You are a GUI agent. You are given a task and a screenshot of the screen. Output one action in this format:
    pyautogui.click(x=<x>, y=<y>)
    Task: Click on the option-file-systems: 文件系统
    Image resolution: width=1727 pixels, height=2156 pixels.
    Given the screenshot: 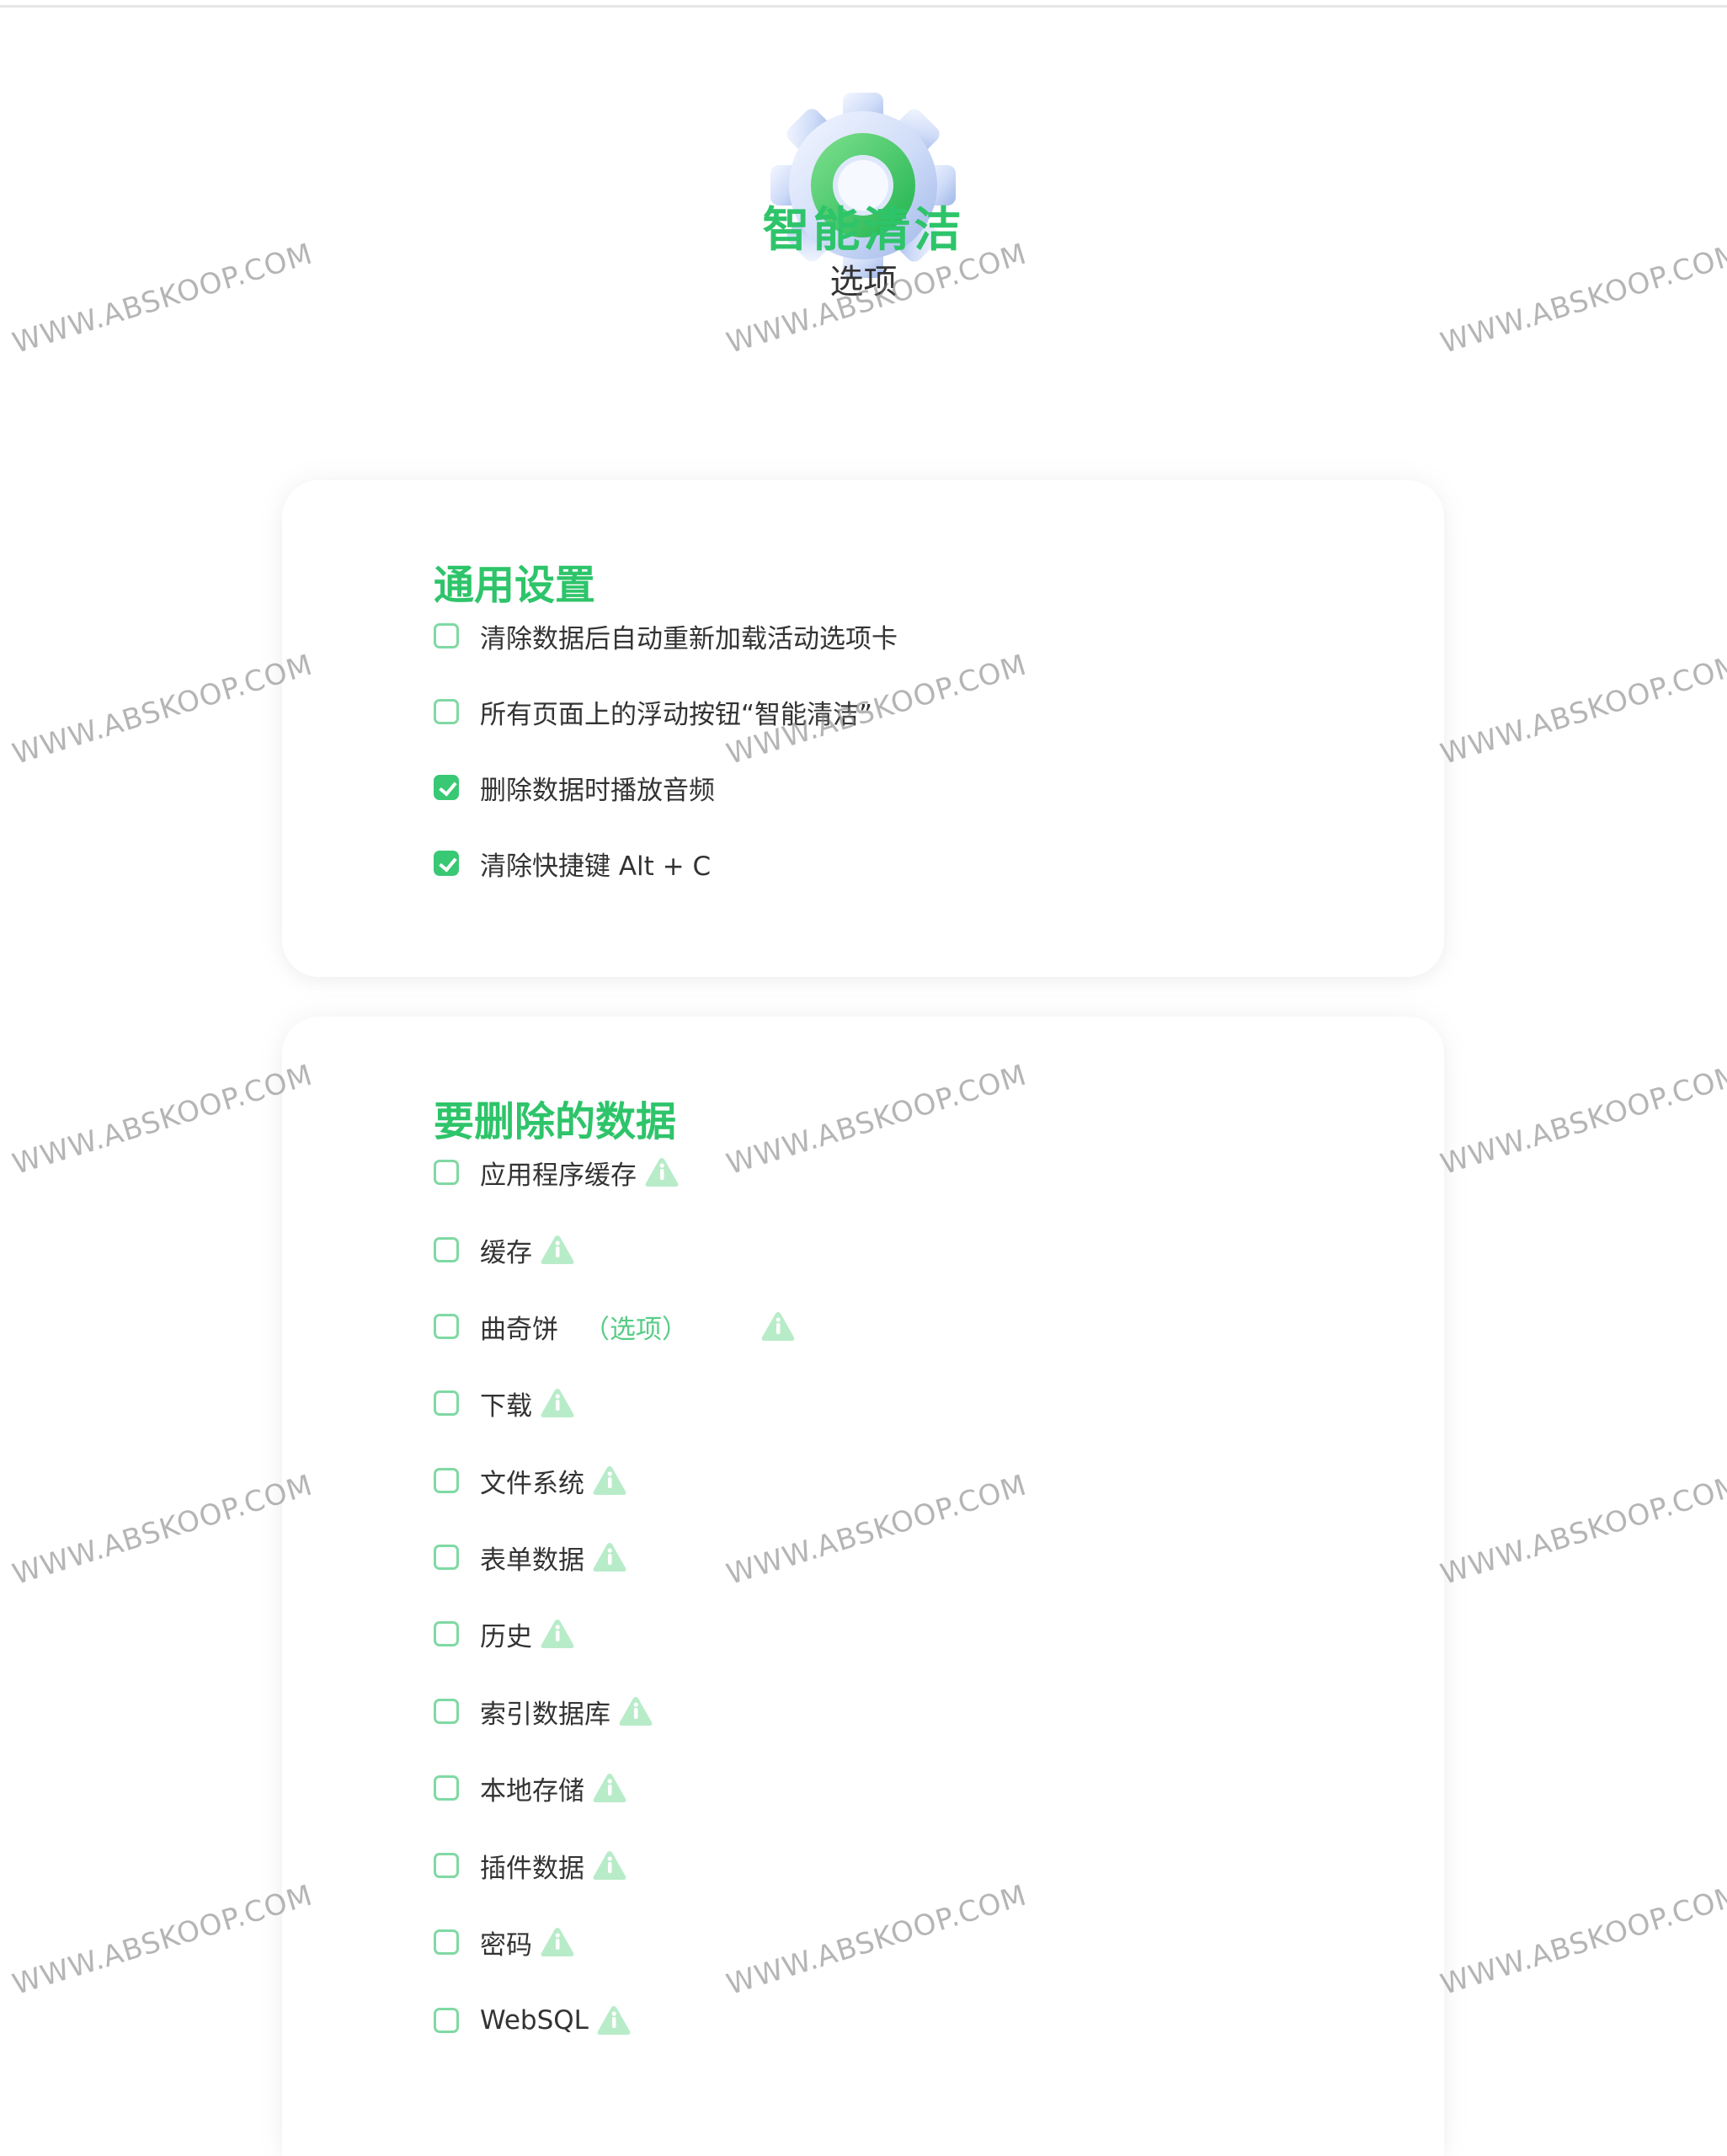 What is the action you would take?
    pyautogui.click(x=531, y=1480)
    